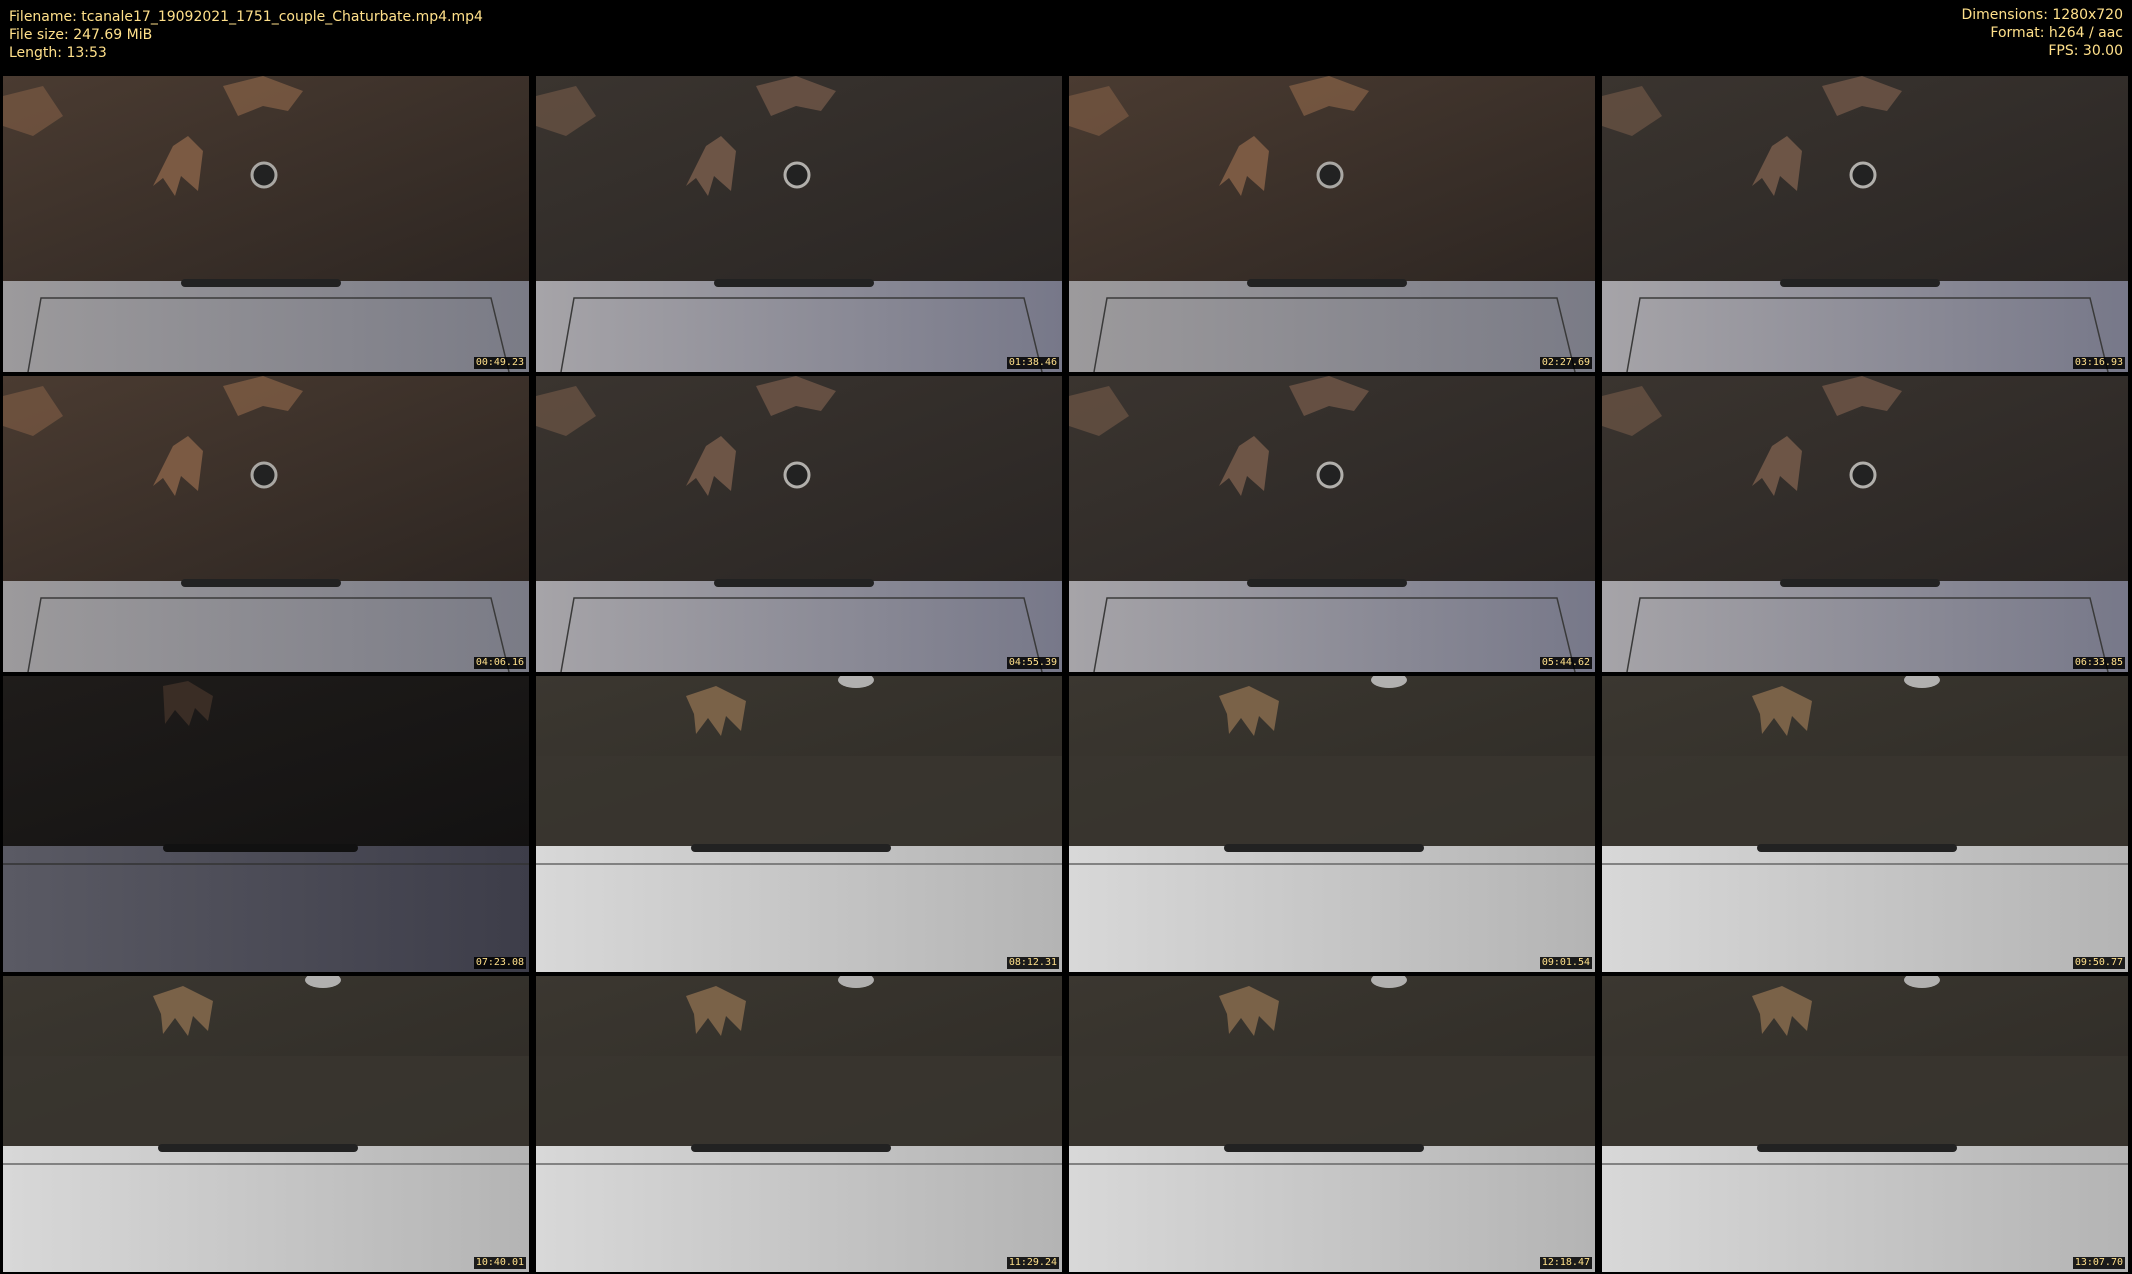 The height and width of the screenshot is (1274, 2132). What do you see at coordinates (499, 963) in the screenshot?
I see `thumbnail-timestamp: 07:23.08` at bounding box center [499, 963].